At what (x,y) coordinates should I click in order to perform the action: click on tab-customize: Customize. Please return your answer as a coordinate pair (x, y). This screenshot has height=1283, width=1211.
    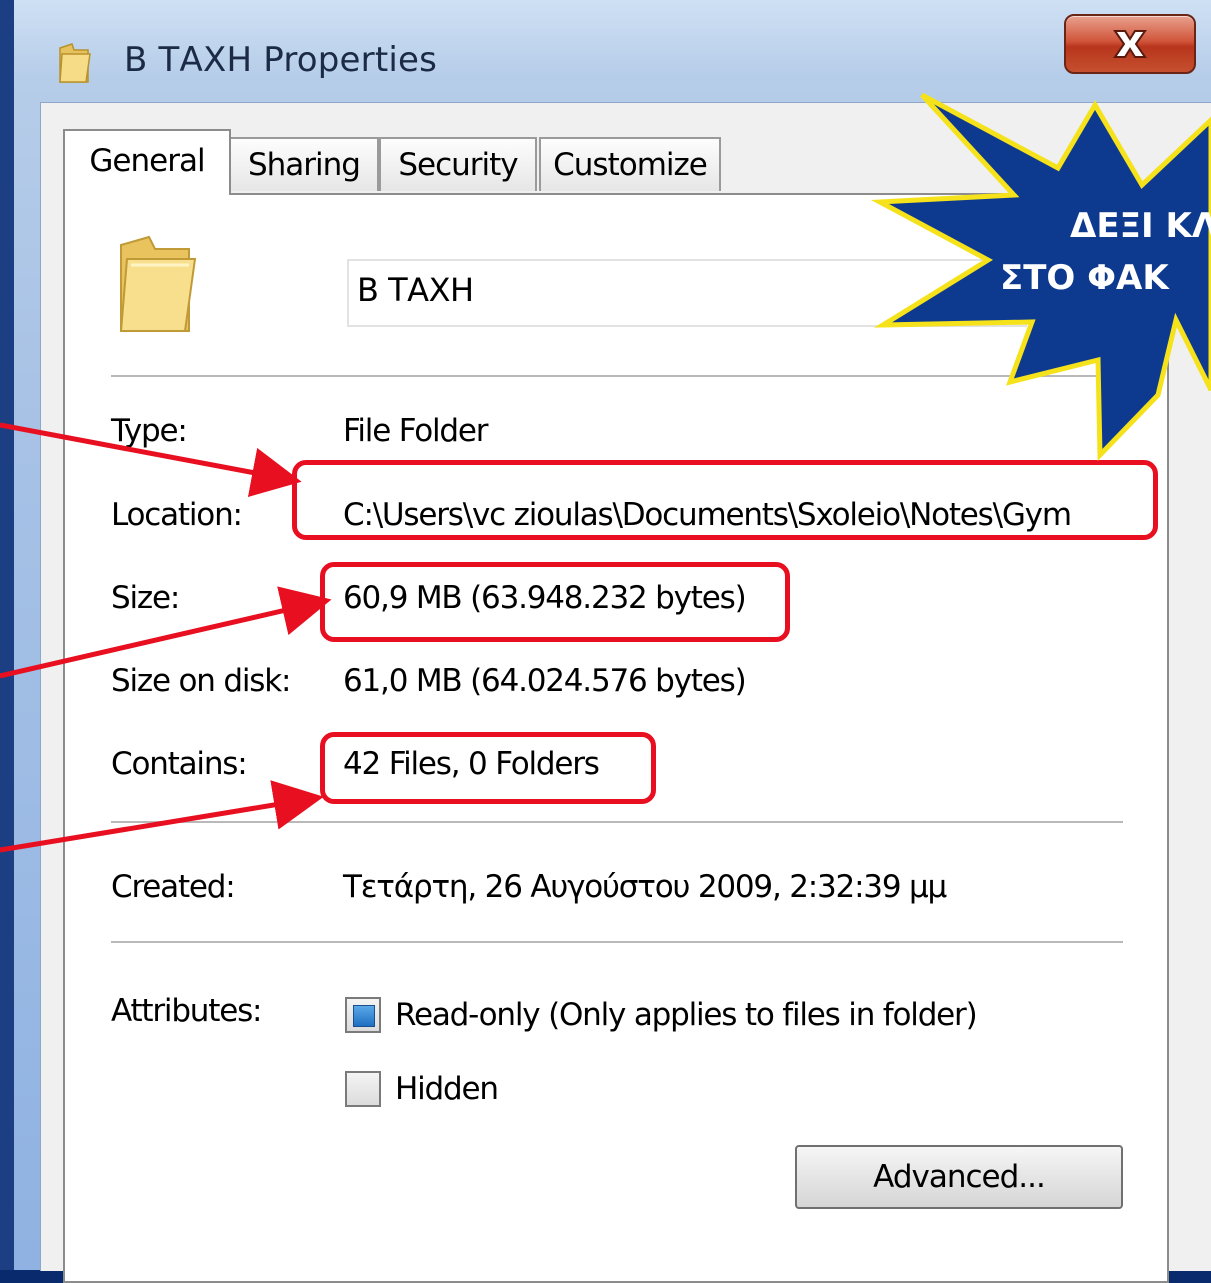
    Looking at the image, I should click on (630, 164).